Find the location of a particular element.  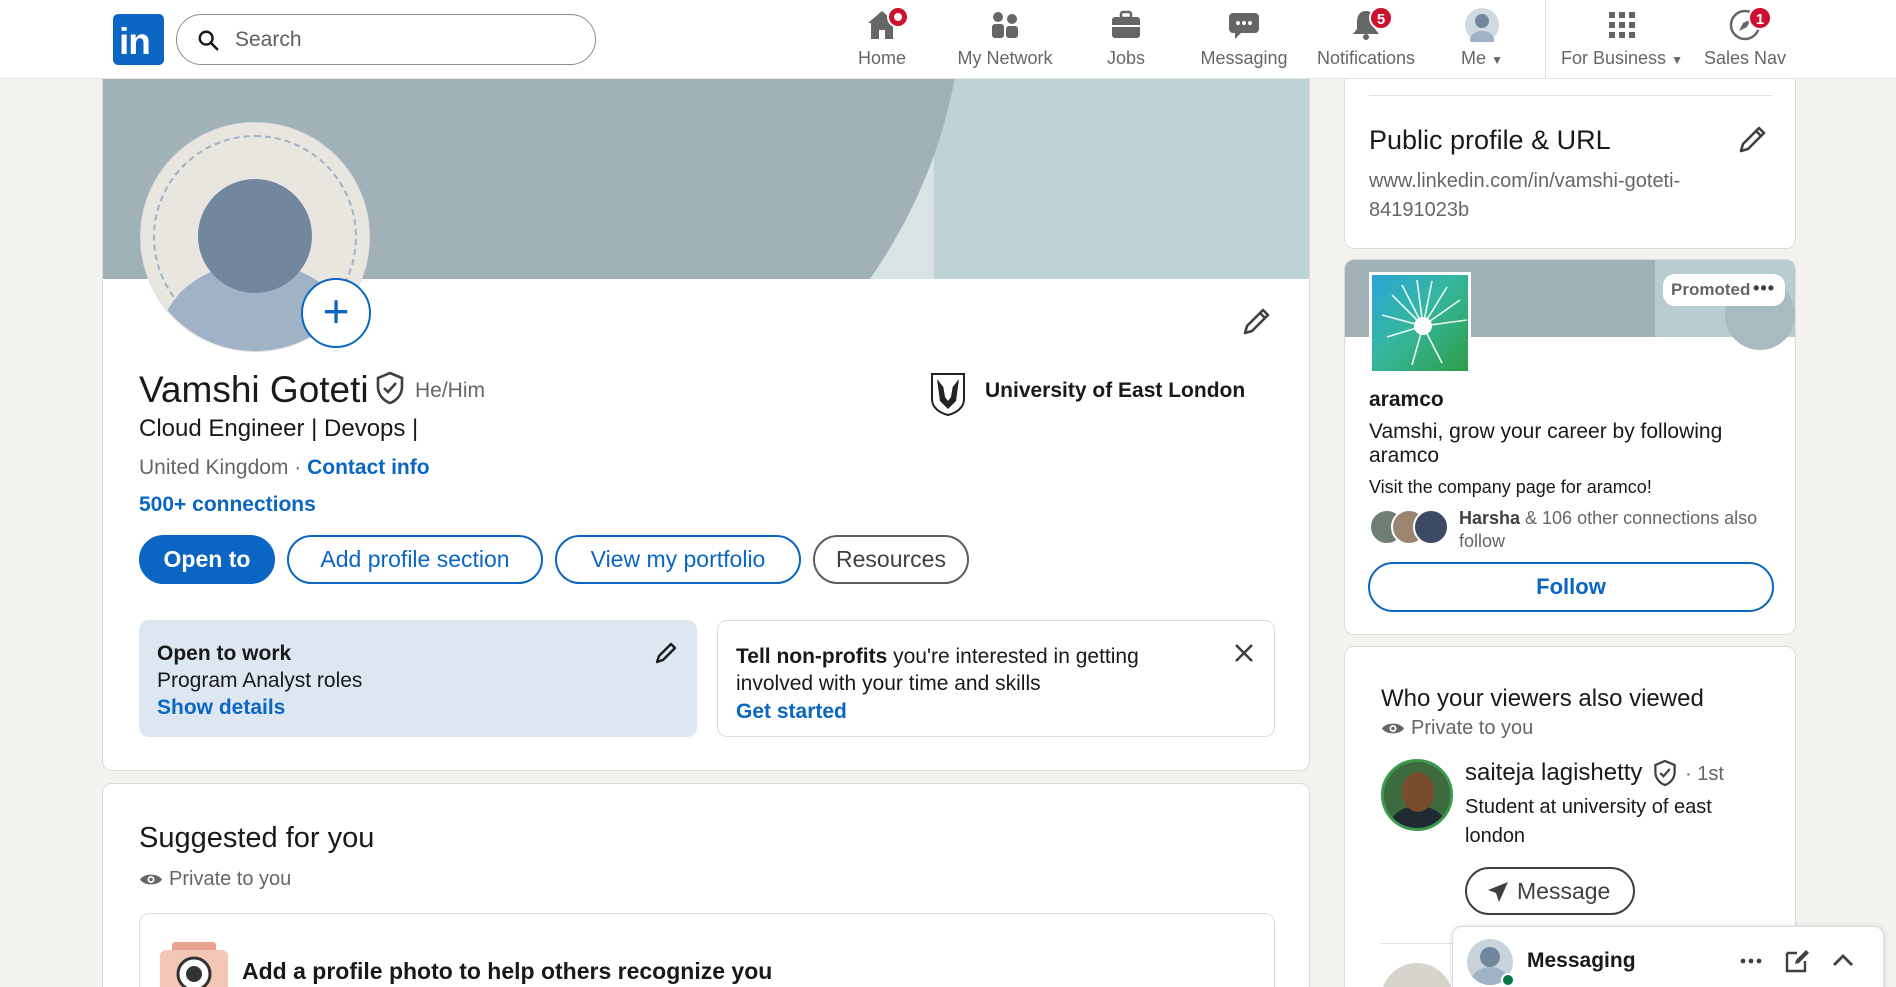

viewer-degree: · 1st is located at coordinates (1704, 774).